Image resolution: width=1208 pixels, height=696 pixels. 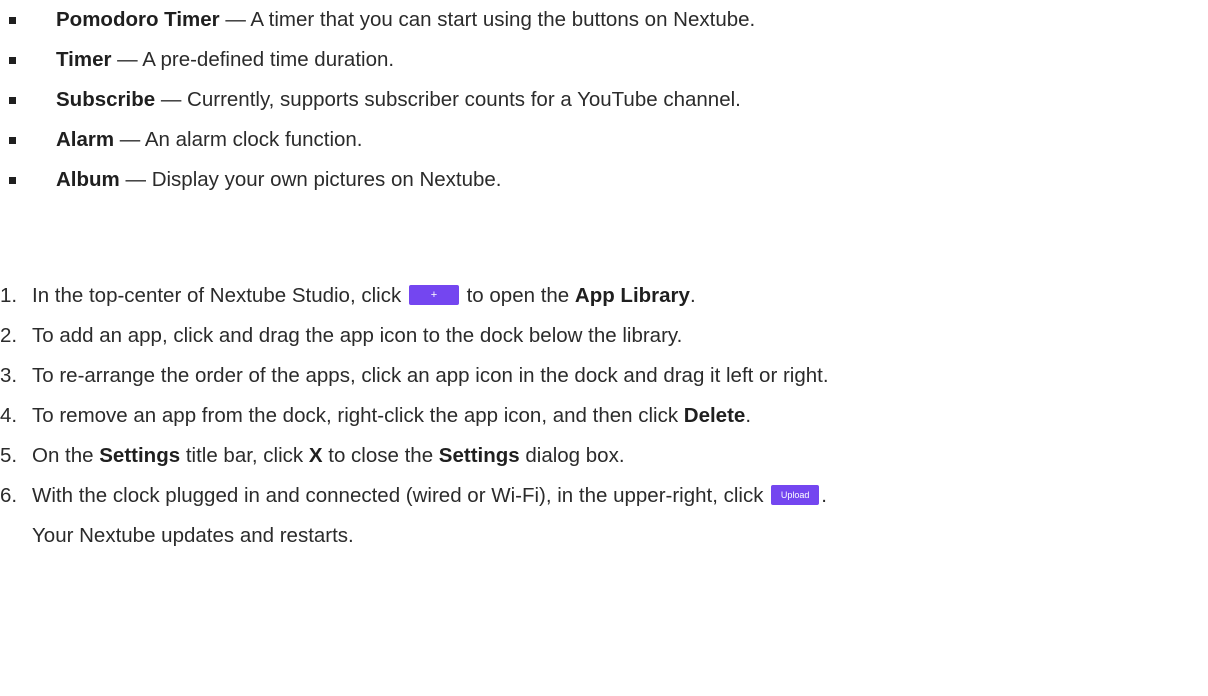 I want to click on feature-name: Pomodoro Timer, so click(x=138, y=19).